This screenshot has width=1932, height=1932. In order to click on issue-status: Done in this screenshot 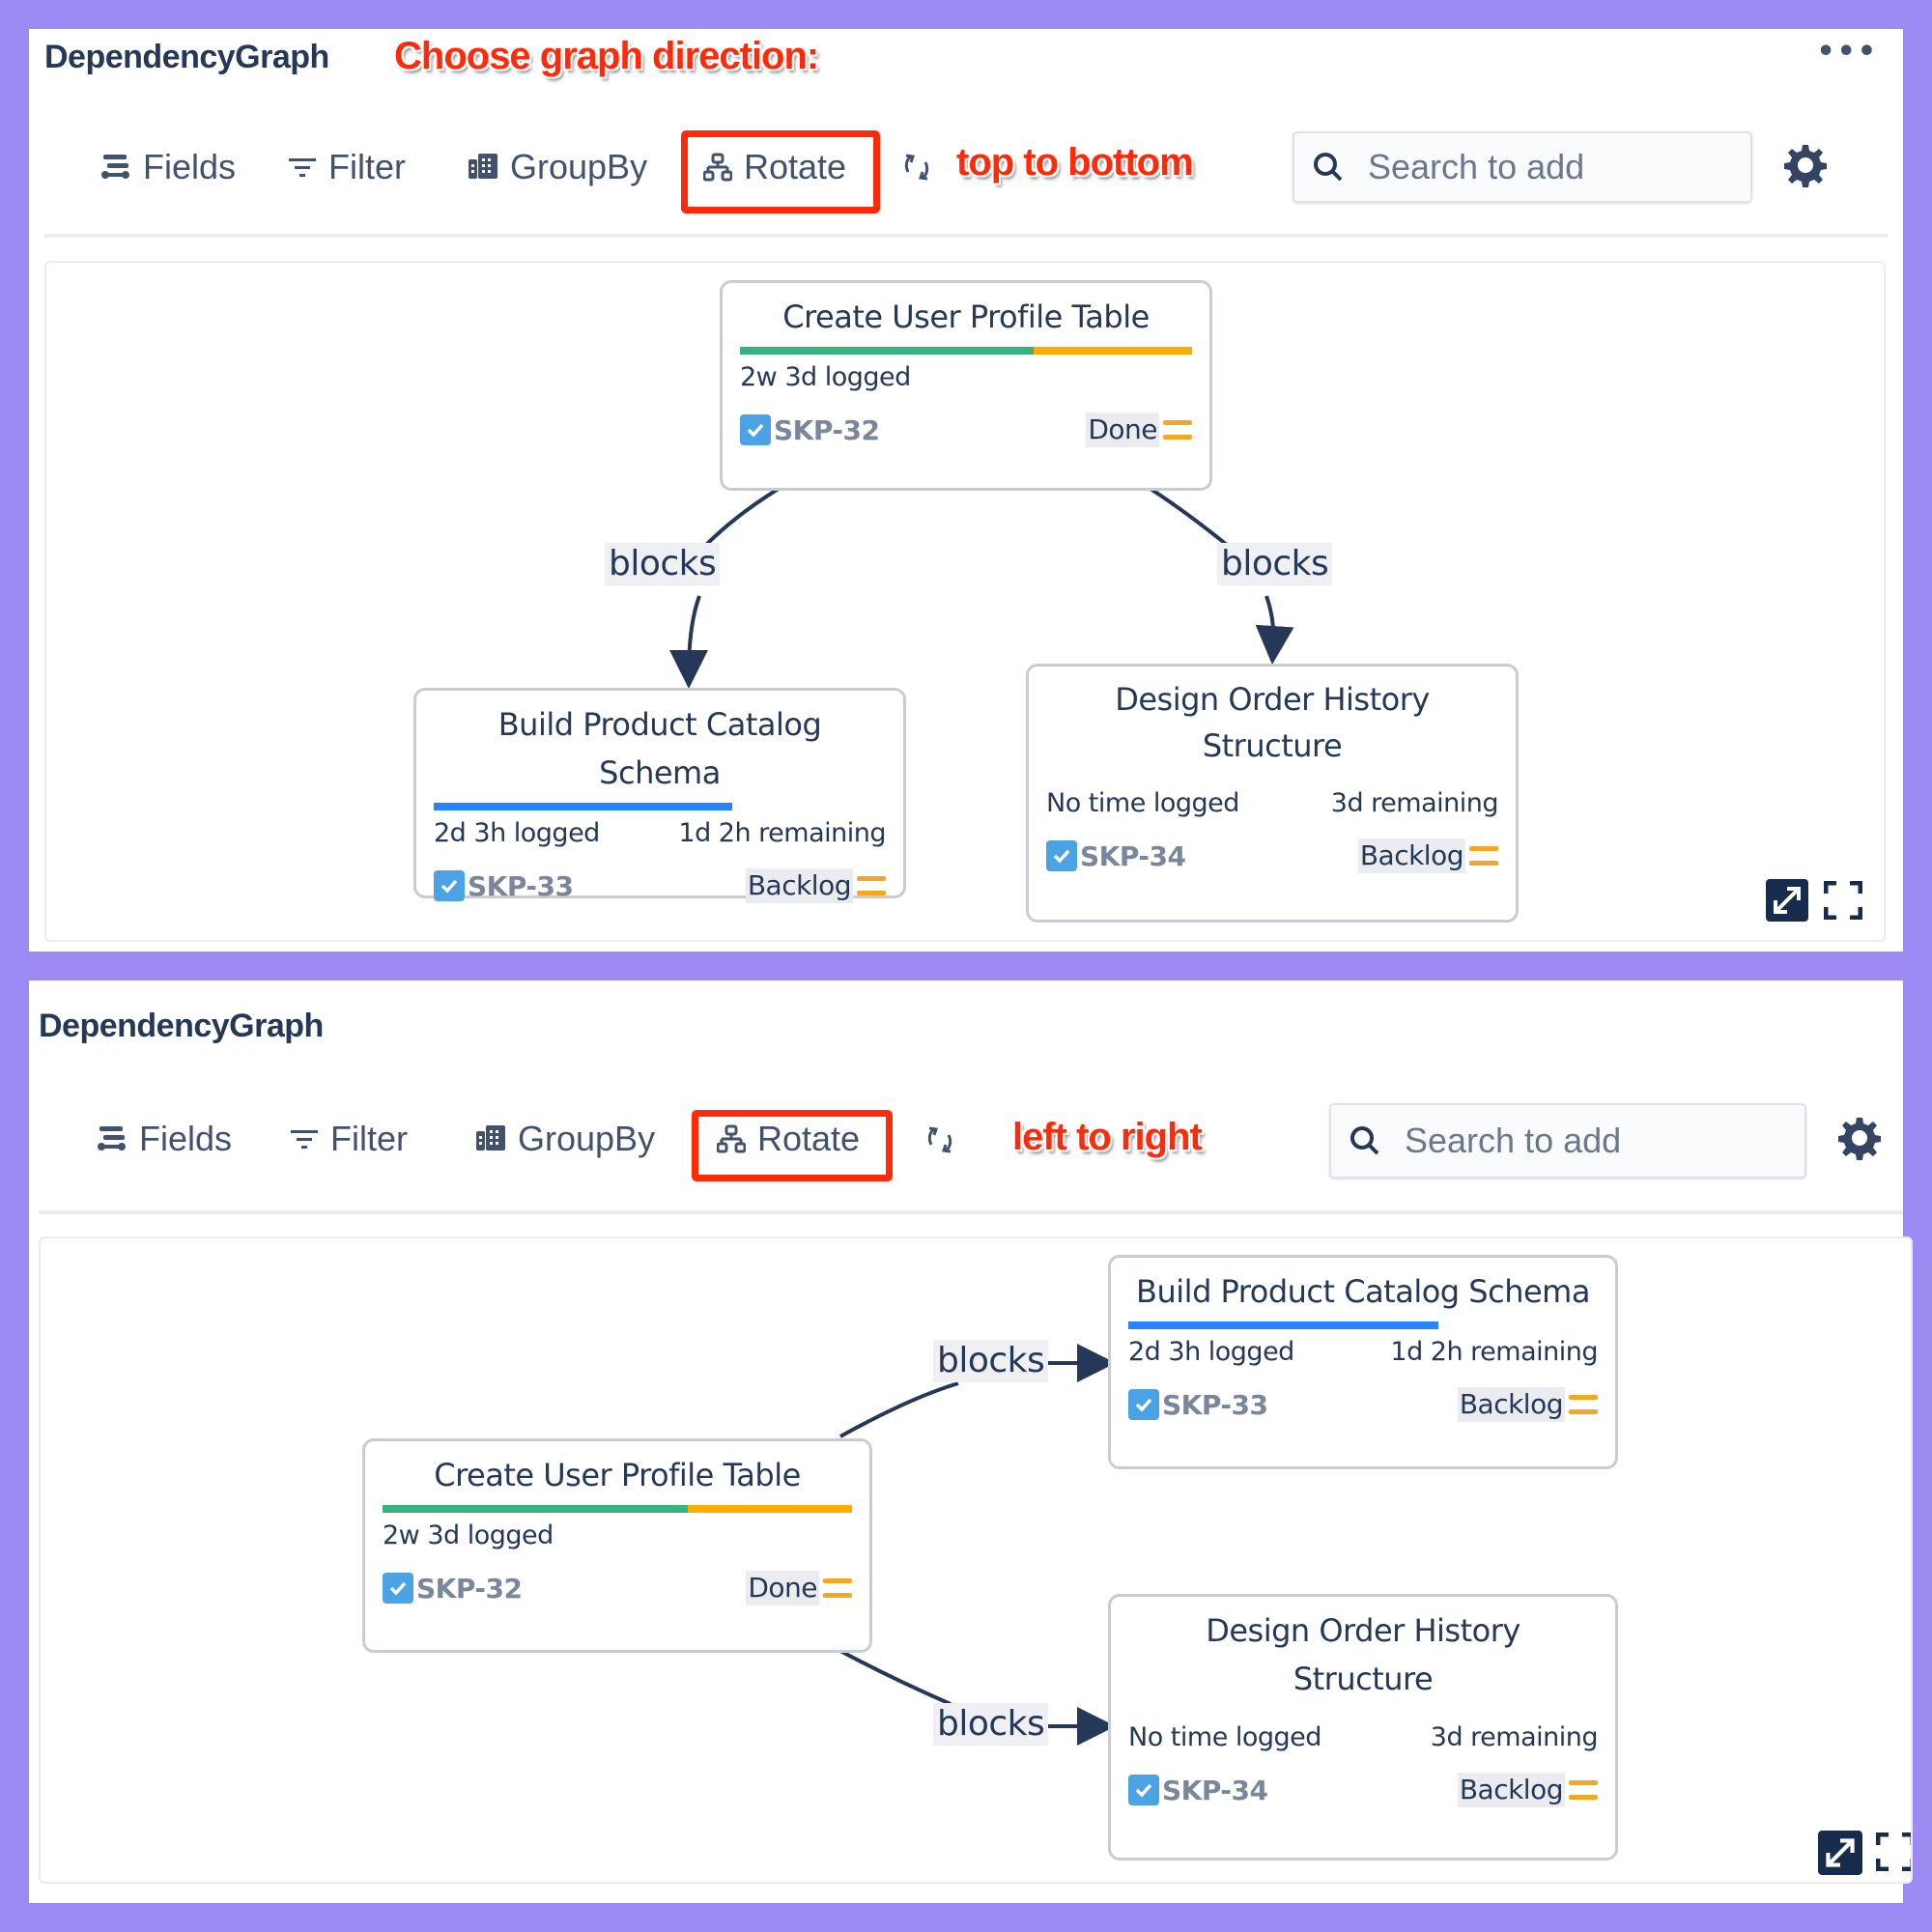, I will do `click(1139, 429)`.